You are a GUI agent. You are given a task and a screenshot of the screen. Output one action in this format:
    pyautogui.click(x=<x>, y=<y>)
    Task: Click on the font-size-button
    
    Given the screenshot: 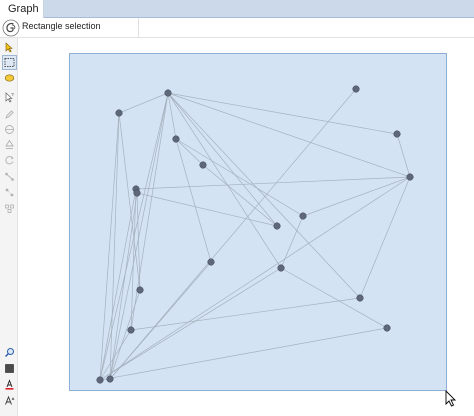 What is the action you would take?
    pyautogui.click(x=9, y=400)
    